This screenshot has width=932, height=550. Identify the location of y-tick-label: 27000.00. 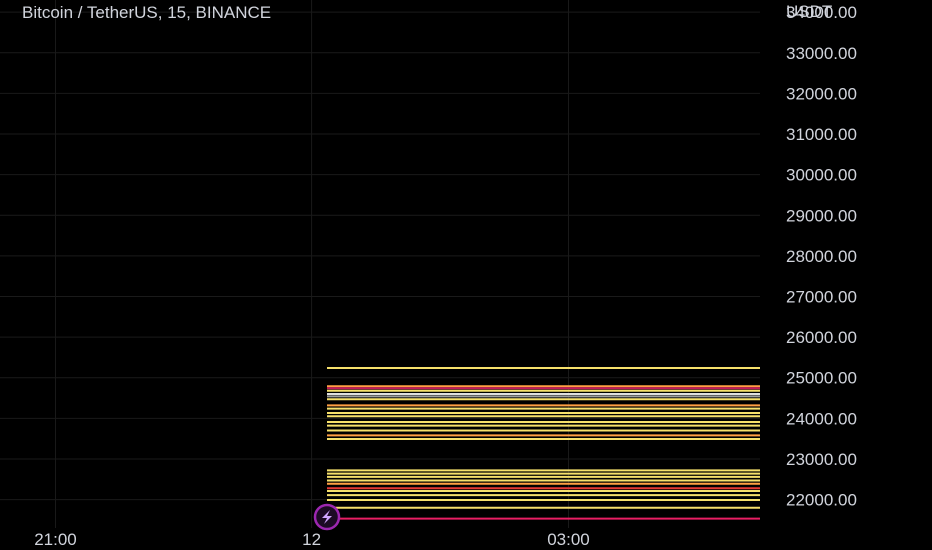
(821, 296).